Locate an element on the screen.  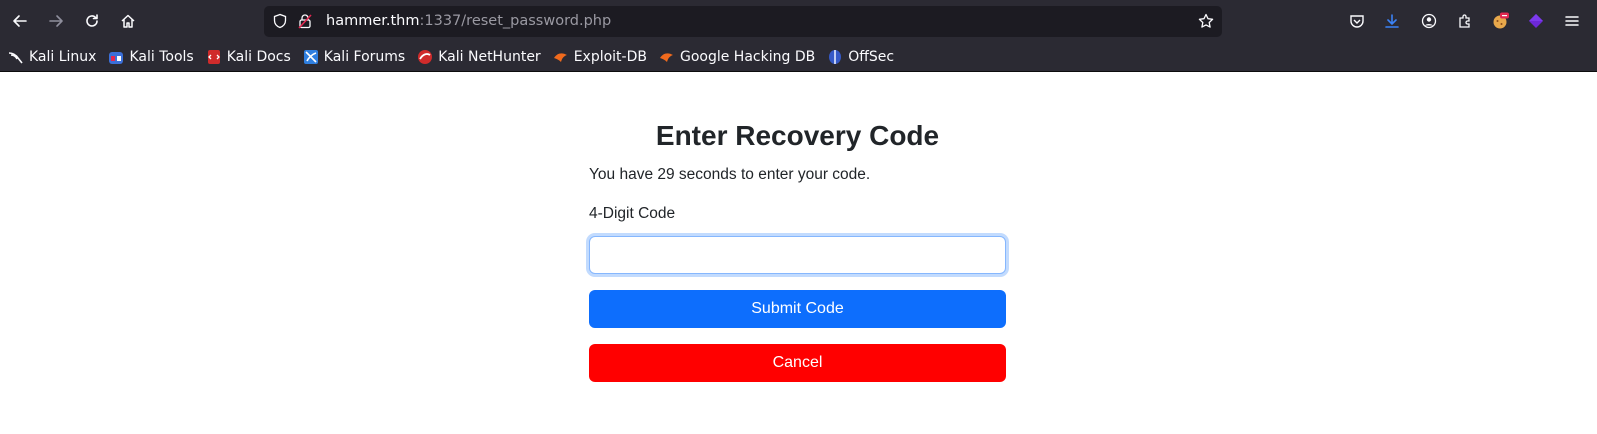
kali-dragon-icon is located at coordinates (15, 57).